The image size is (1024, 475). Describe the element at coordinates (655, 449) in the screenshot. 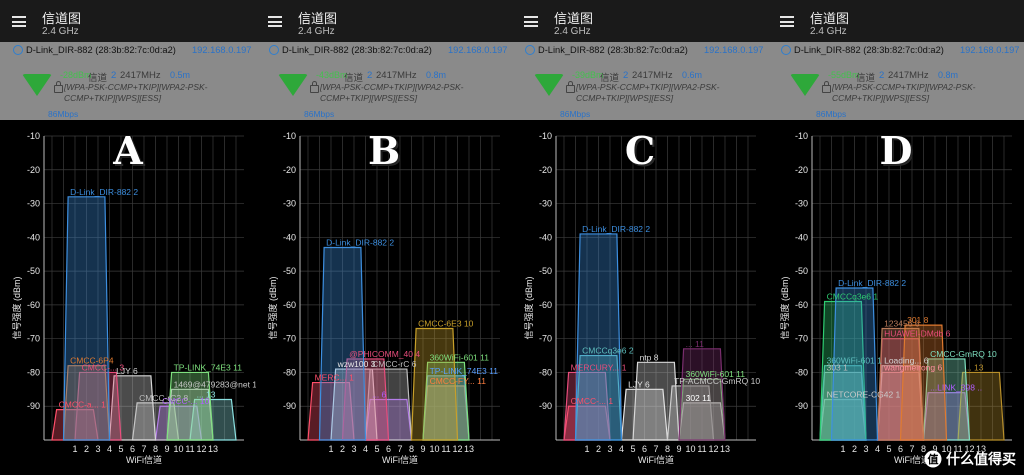

I see `x-tick-label: 7` at that location.